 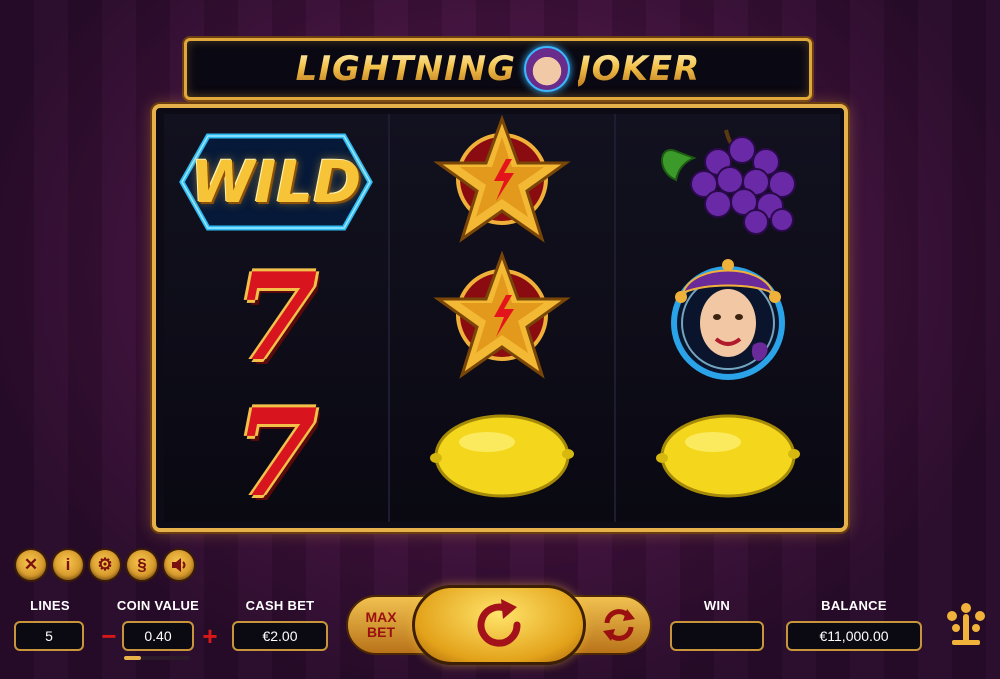 What do you see at coordinates (280, 636) in the screenshot?
I see `cash-bet-field: €2.00` at bounding box center [280, 636].